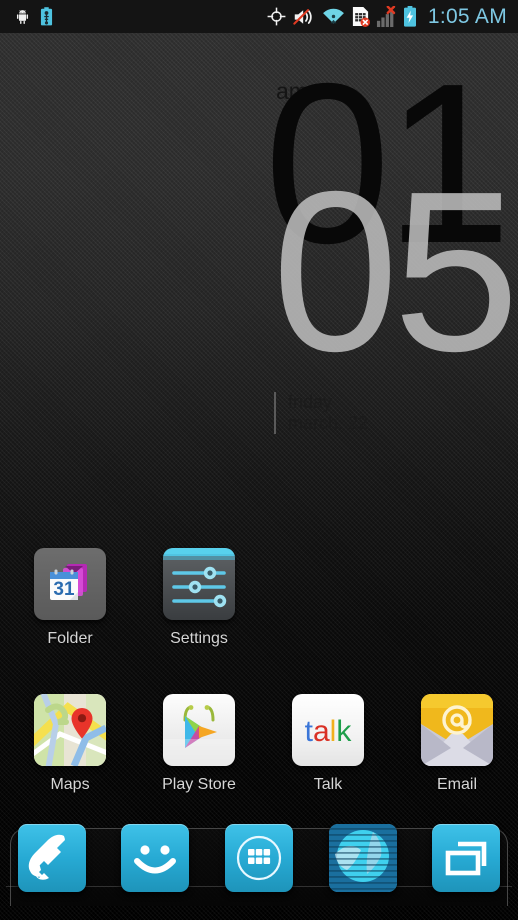 Image resolution: width=518 pixels, height=920 pixels. I want to click on app-shortcut-play-store: Play Store, so click(199, 744).